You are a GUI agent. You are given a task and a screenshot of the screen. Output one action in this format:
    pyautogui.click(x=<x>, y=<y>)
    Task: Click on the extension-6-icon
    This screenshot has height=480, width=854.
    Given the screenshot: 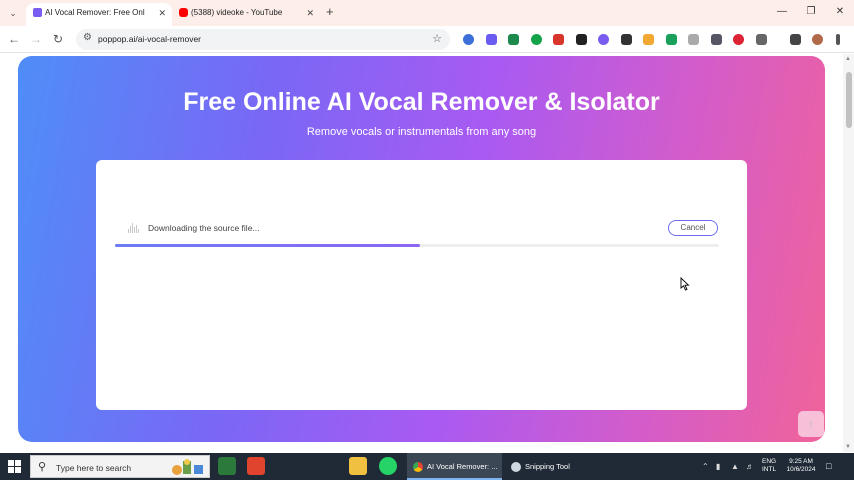 What is the action you would take?
    pyautogui.click(x=581, y=39)
    